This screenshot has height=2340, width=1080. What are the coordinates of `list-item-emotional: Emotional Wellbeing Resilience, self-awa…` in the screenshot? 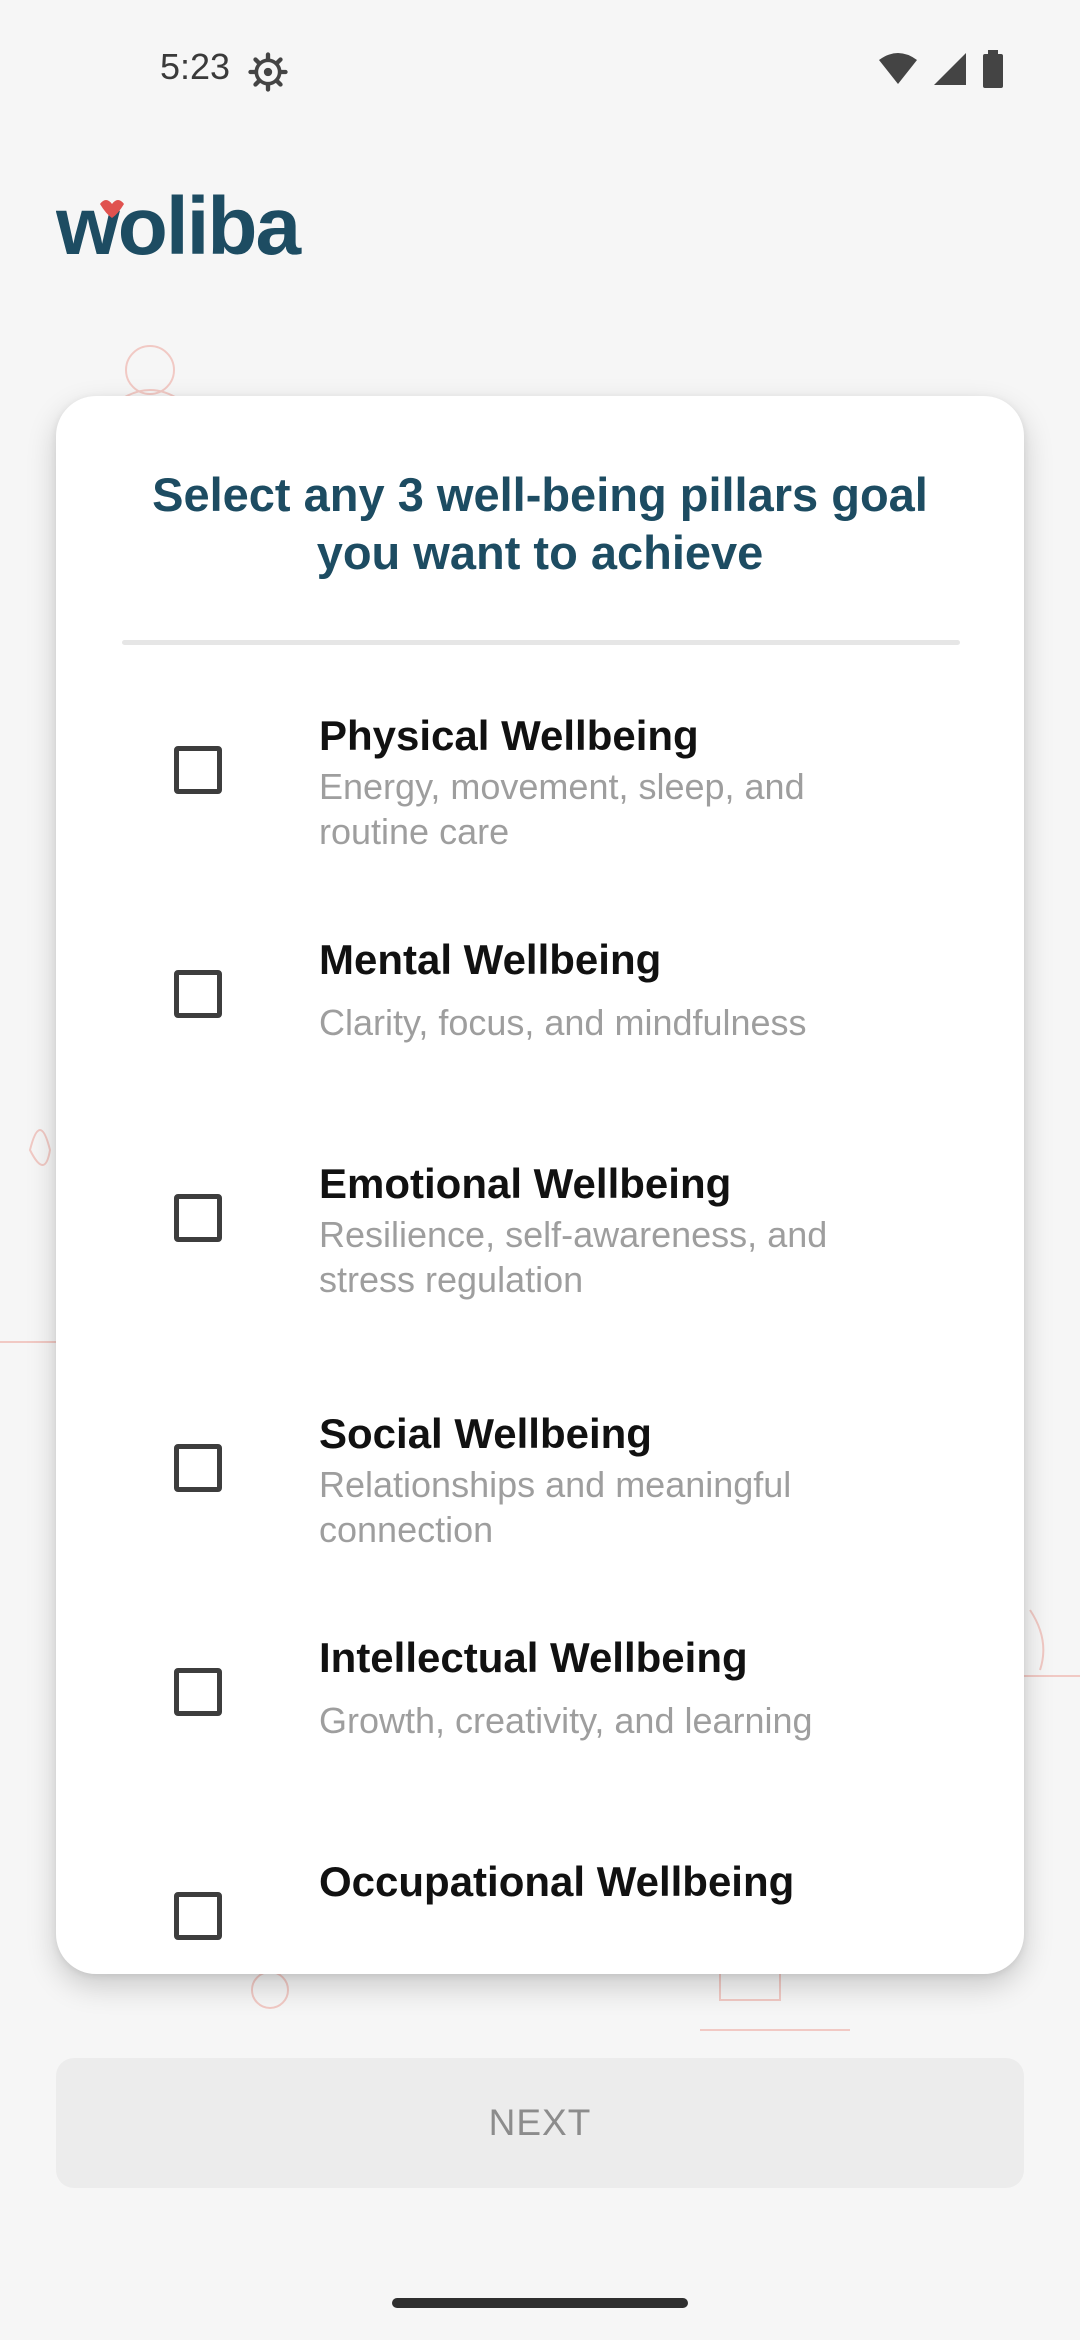 It's located at (540, 1244).